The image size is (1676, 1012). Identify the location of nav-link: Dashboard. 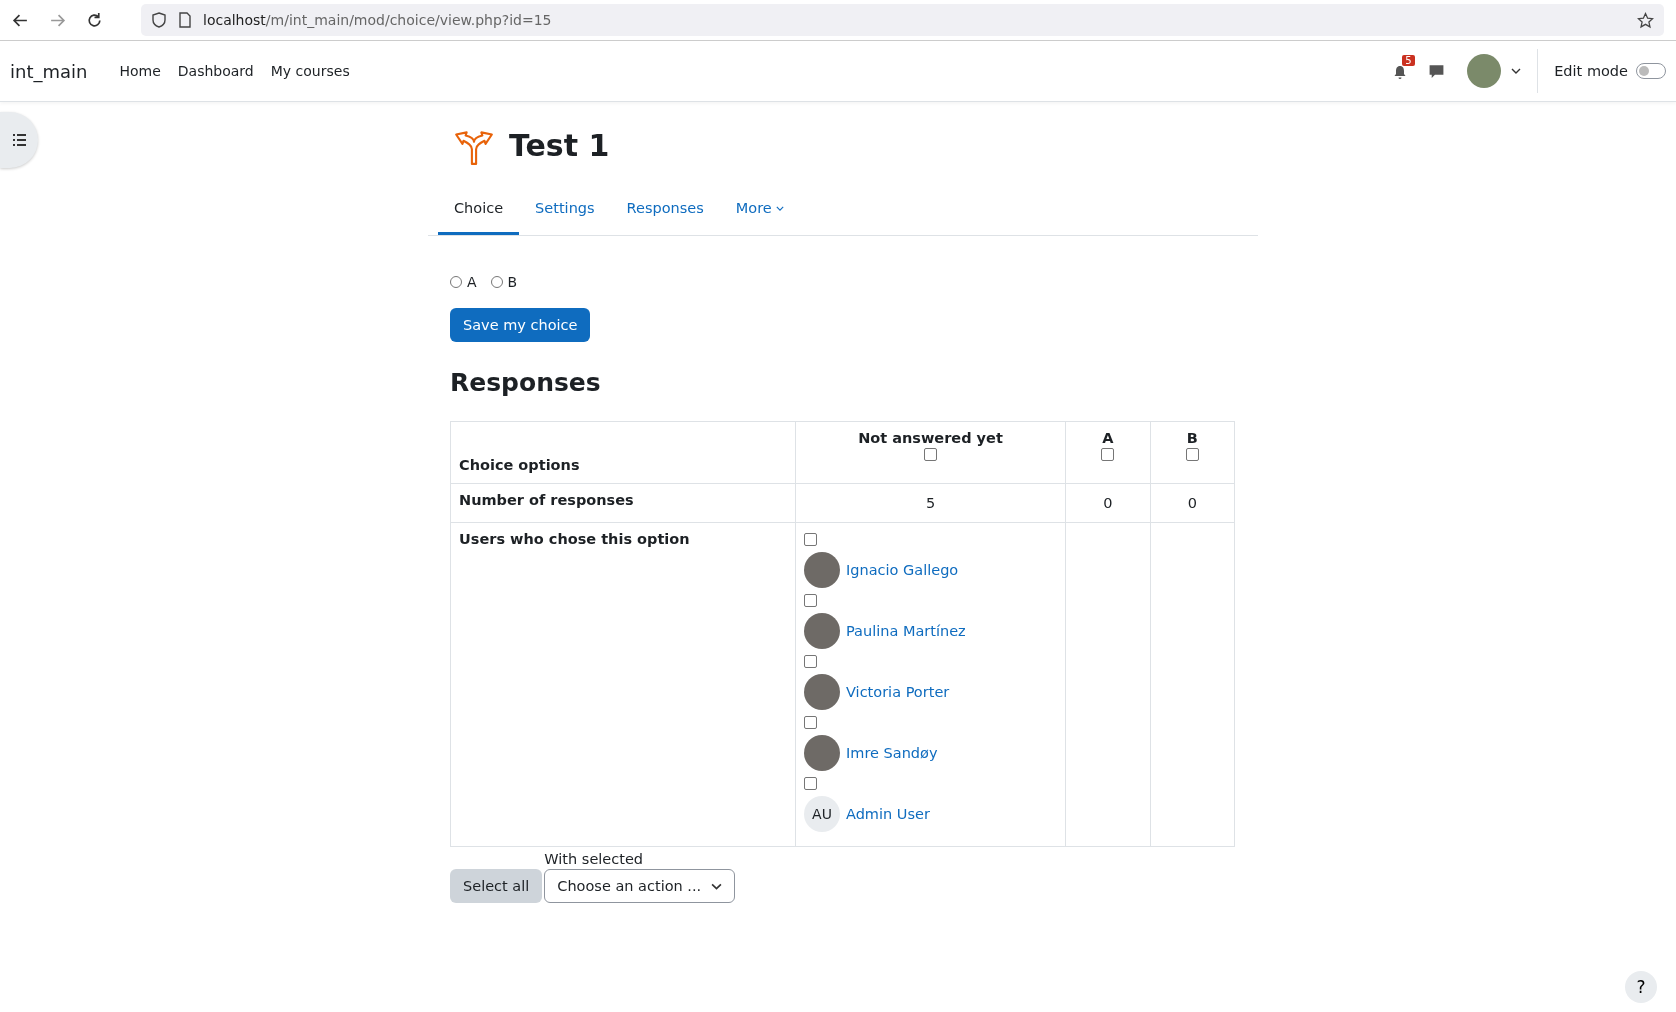
(215, 71).